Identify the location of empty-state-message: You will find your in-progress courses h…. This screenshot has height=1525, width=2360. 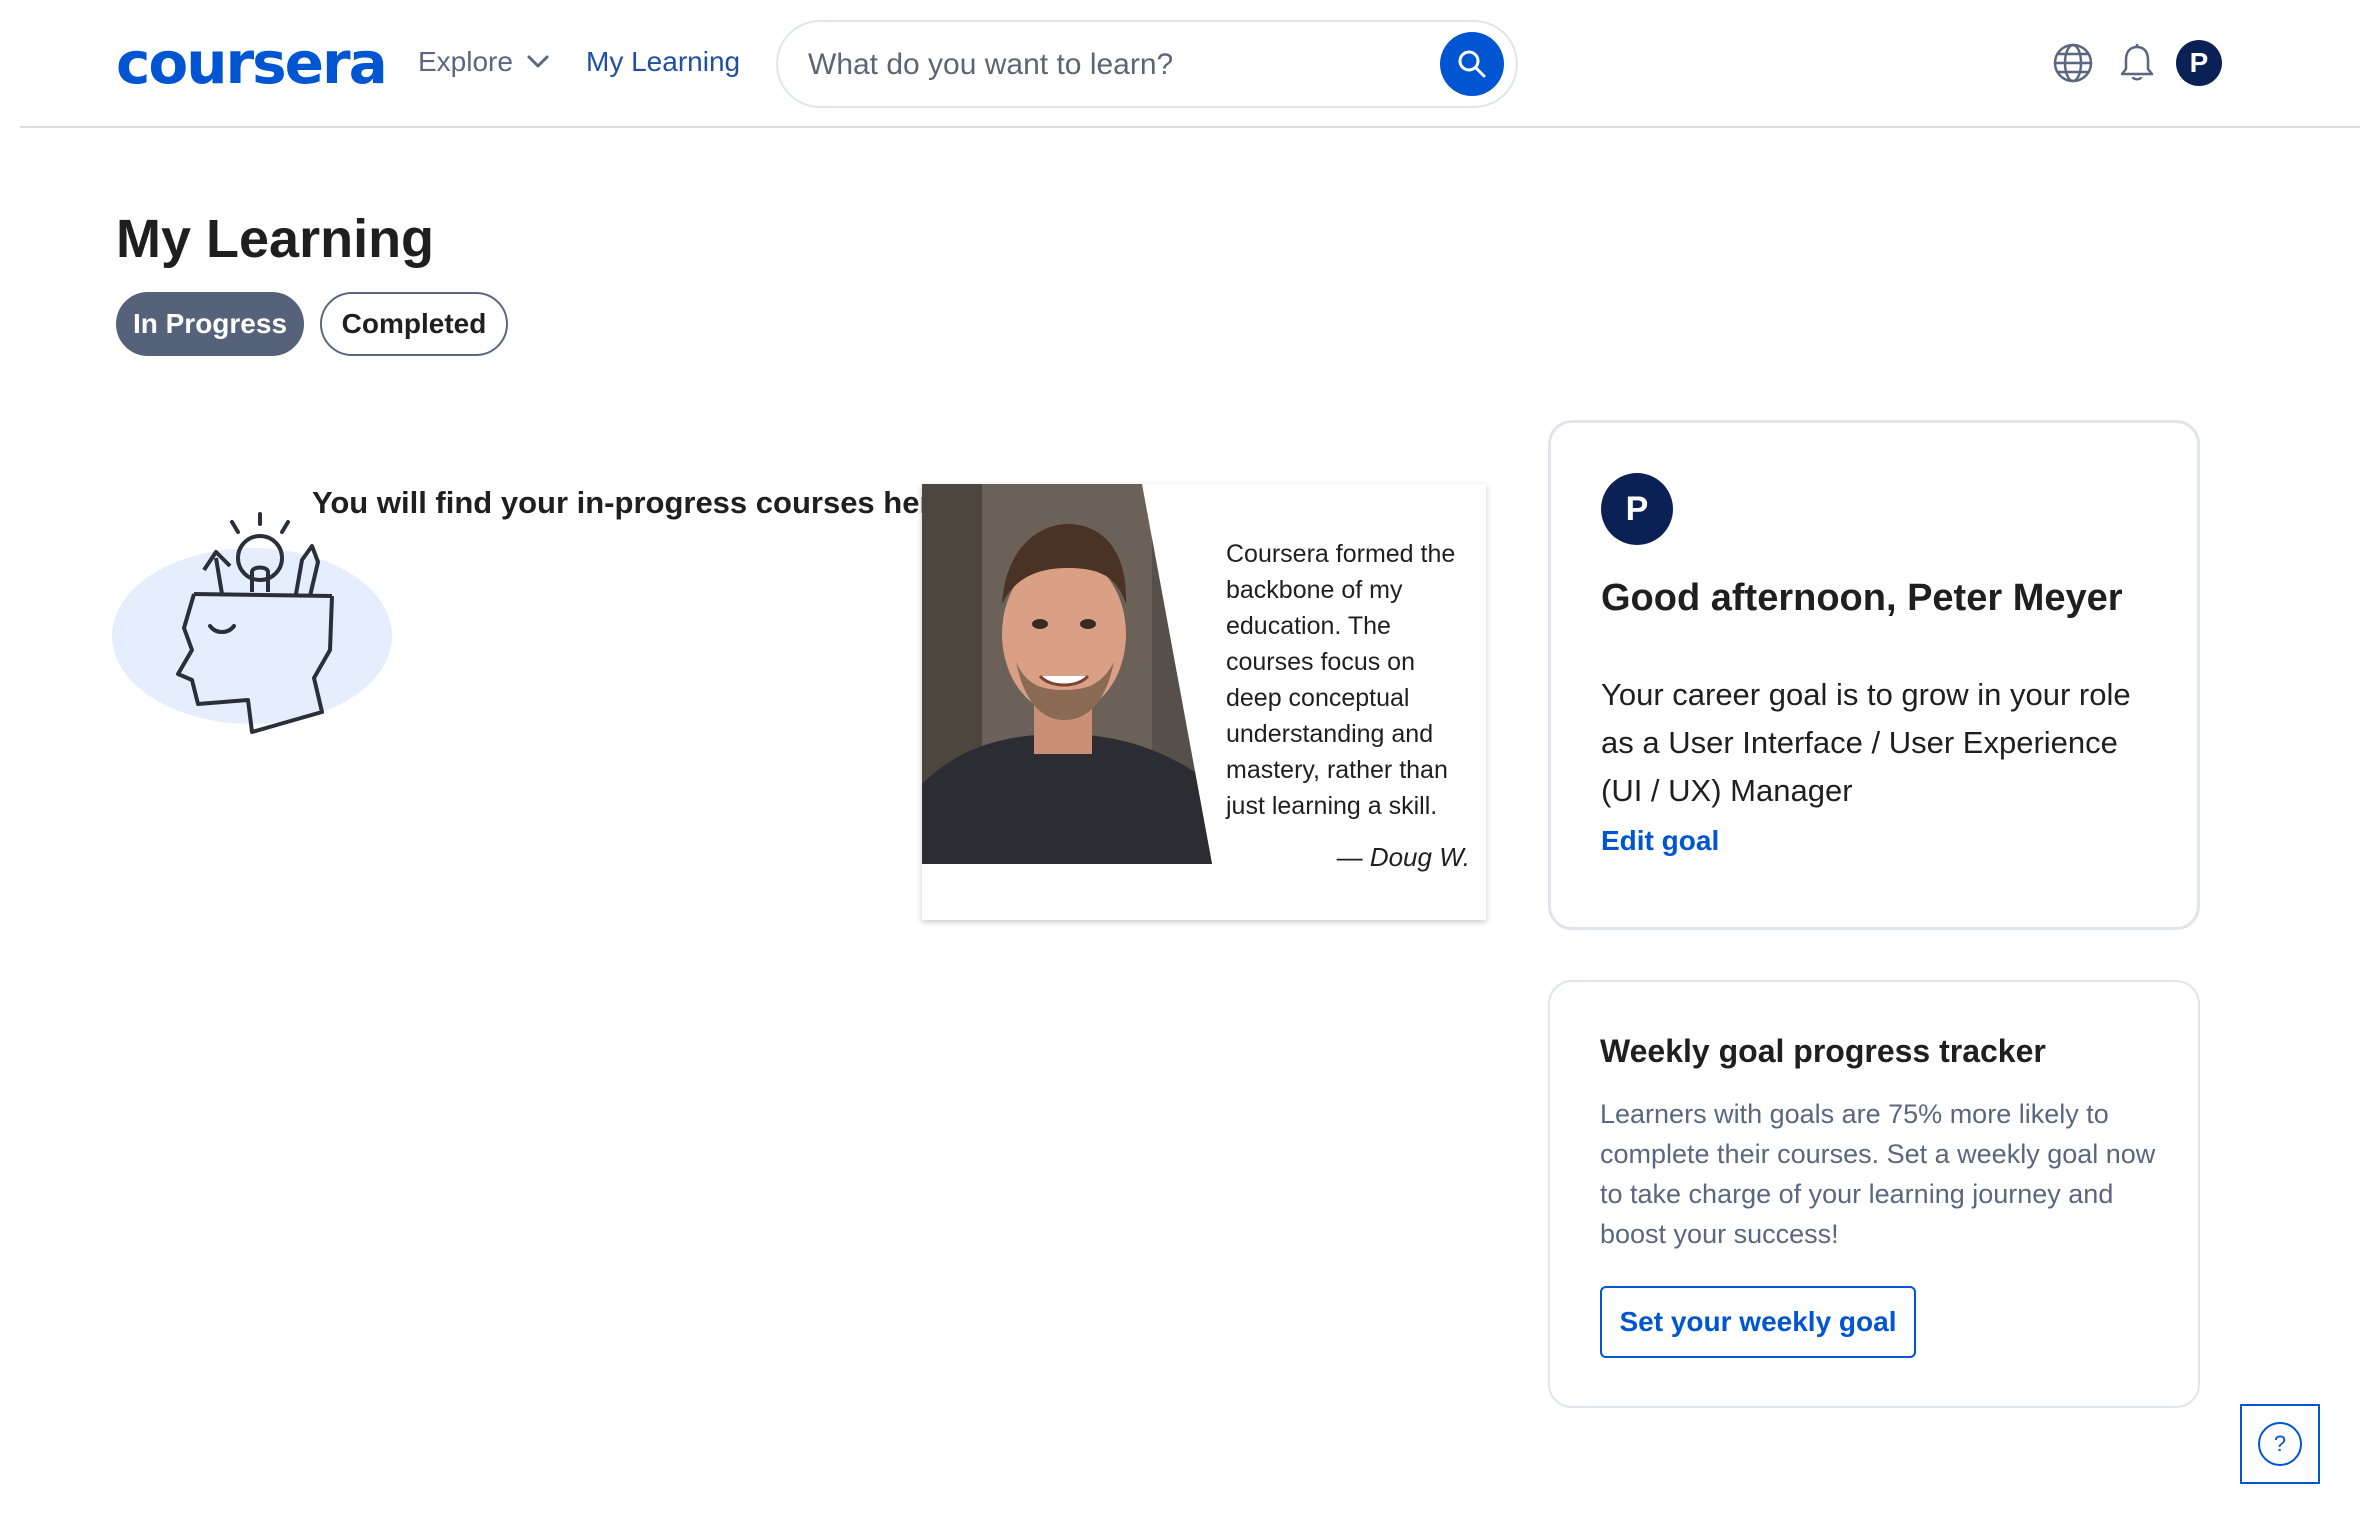
(635, 502).